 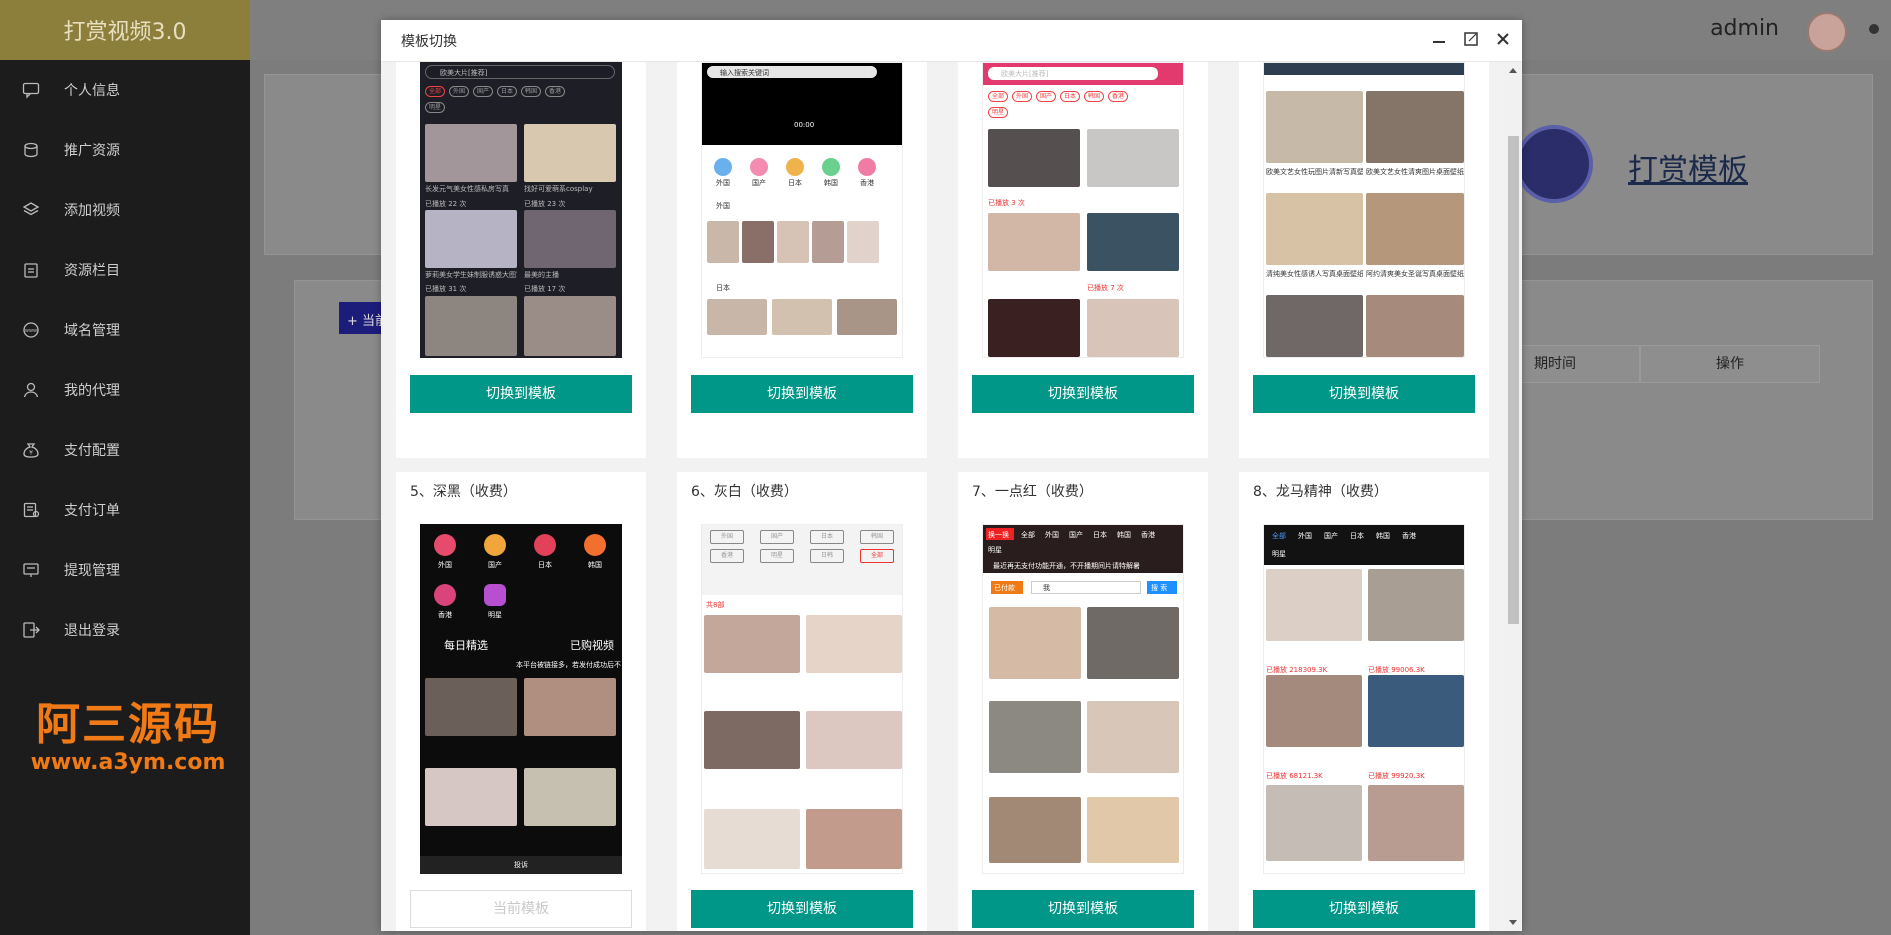 What do you see at coordinates (464, 73) in the screenshot?
I see `preview-1-search: 欧美大片[推荐]` at bounding box center [464, 73].